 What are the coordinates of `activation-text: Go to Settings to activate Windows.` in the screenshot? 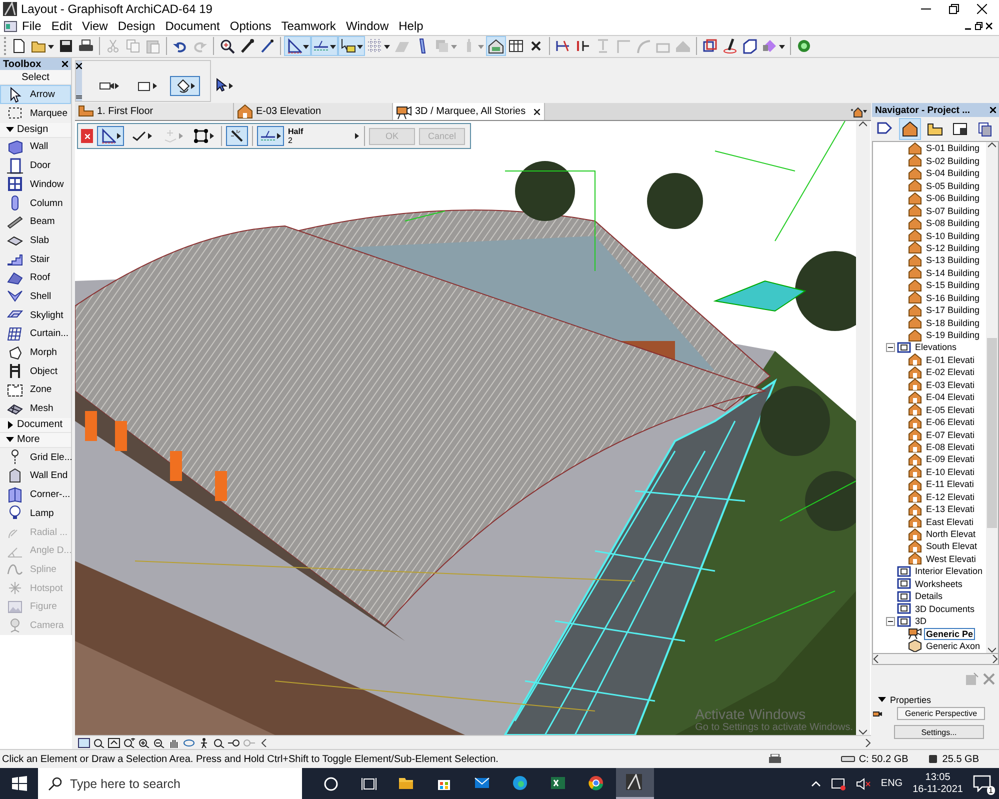 It's located at (774, 728).